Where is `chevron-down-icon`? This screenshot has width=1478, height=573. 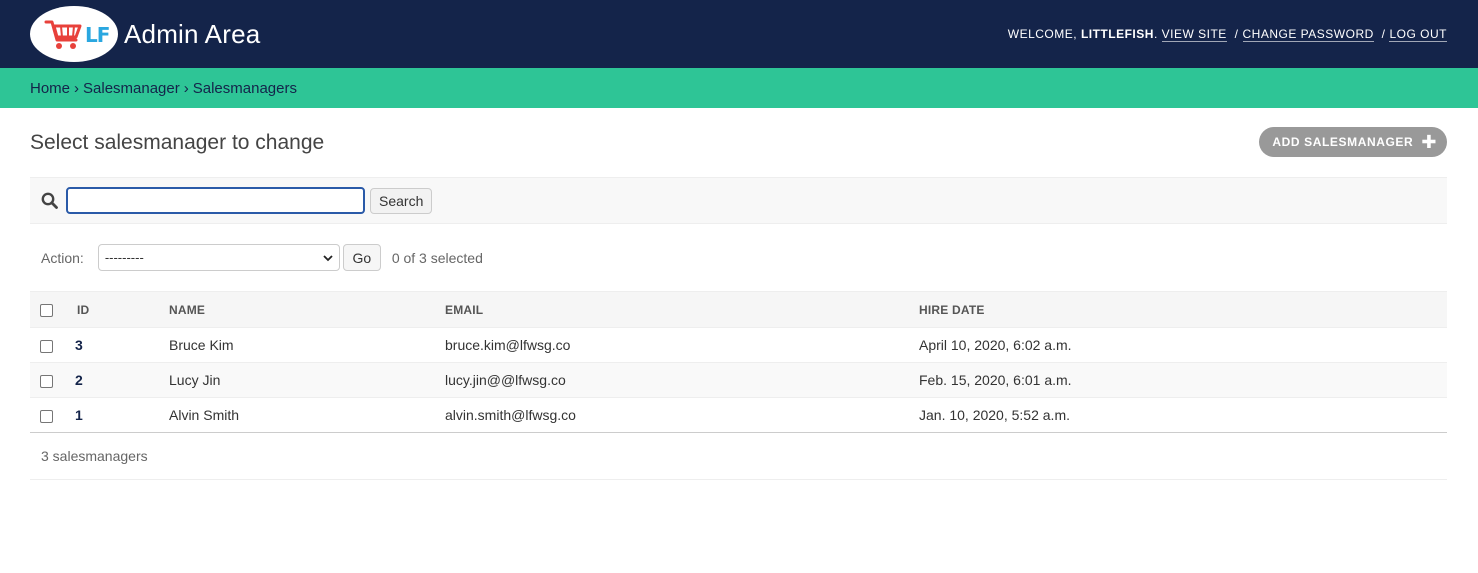 chevron-down-icon is located at coordinates (328, 257).